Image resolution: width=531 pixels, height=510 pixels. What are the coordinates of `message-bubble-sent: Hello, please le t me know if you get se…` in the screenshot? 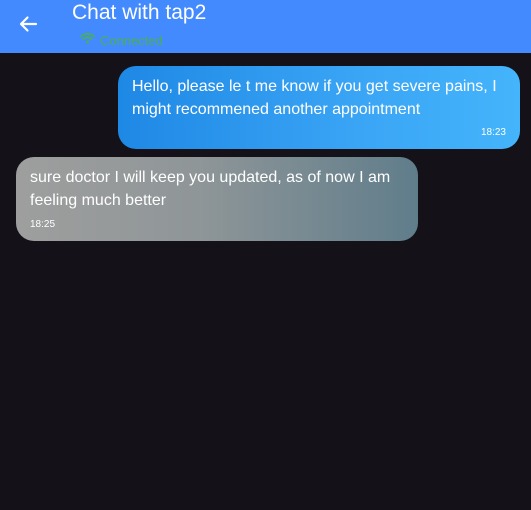 It's located at (319, 107).